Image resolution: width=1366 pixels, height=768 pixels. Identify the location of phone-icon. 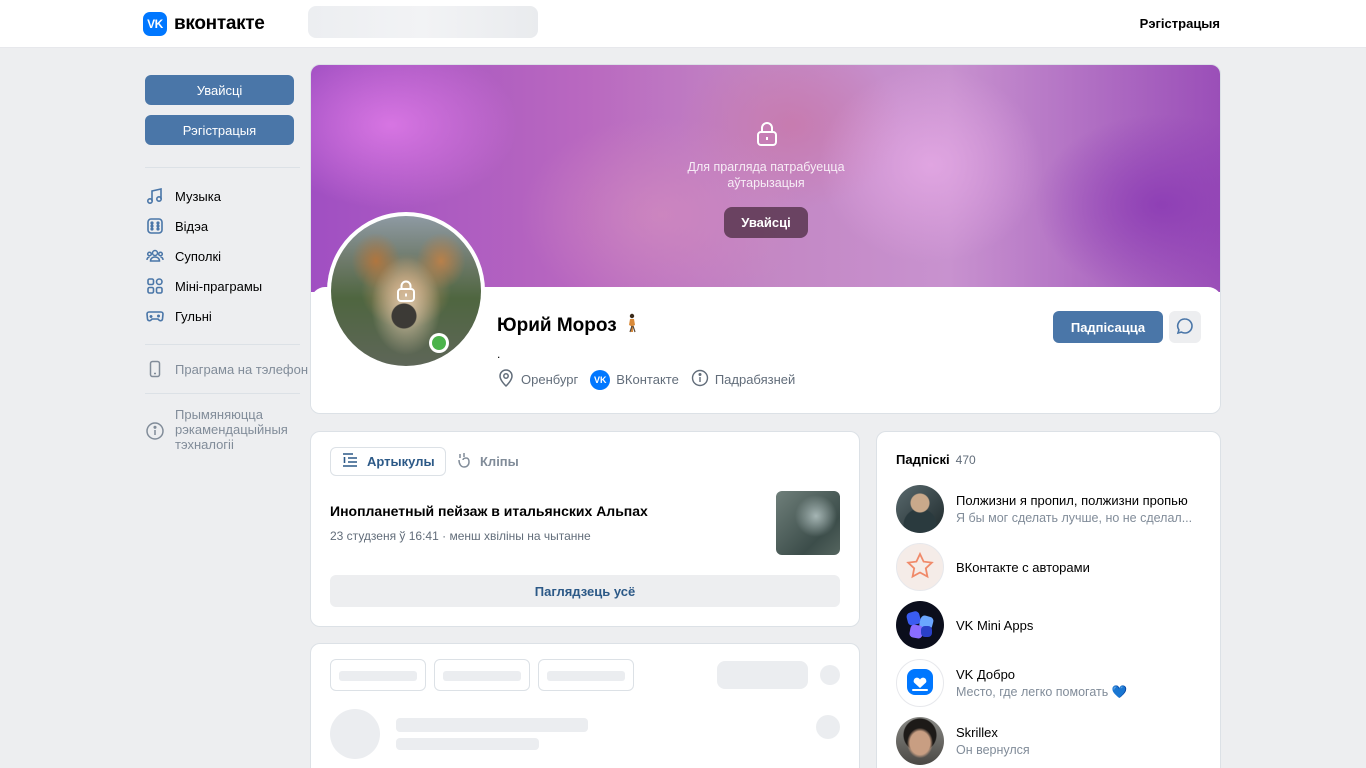
(155, 369).